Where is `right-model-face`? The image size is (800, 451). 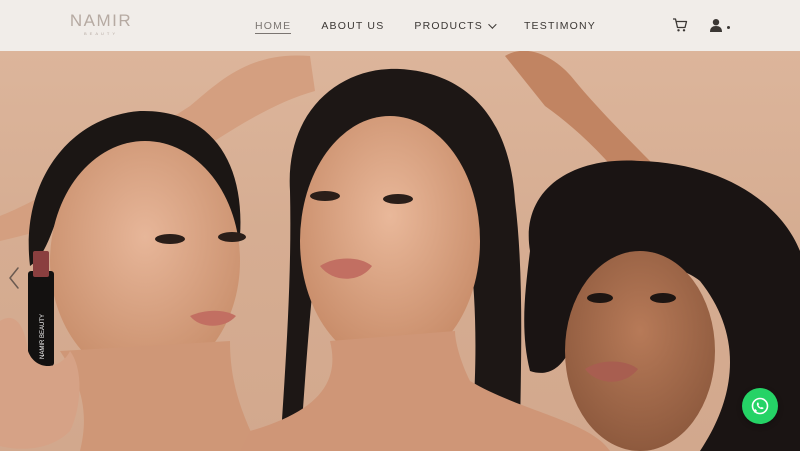 right-model-face is located at coordinates (640, 351).